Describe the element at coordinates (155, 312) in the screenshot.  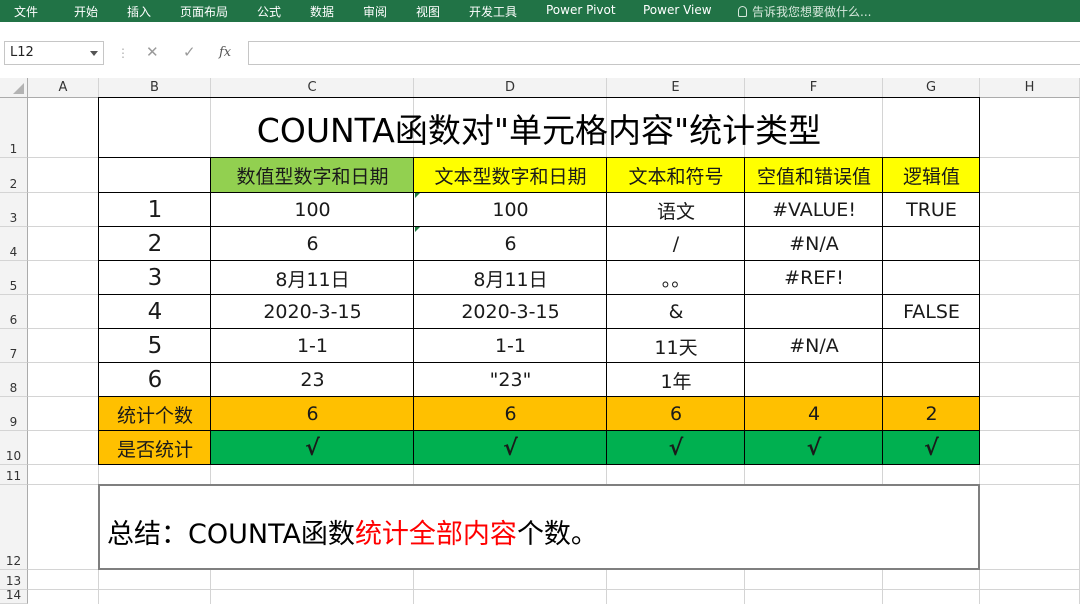
I see `row-index: 4` at that location.